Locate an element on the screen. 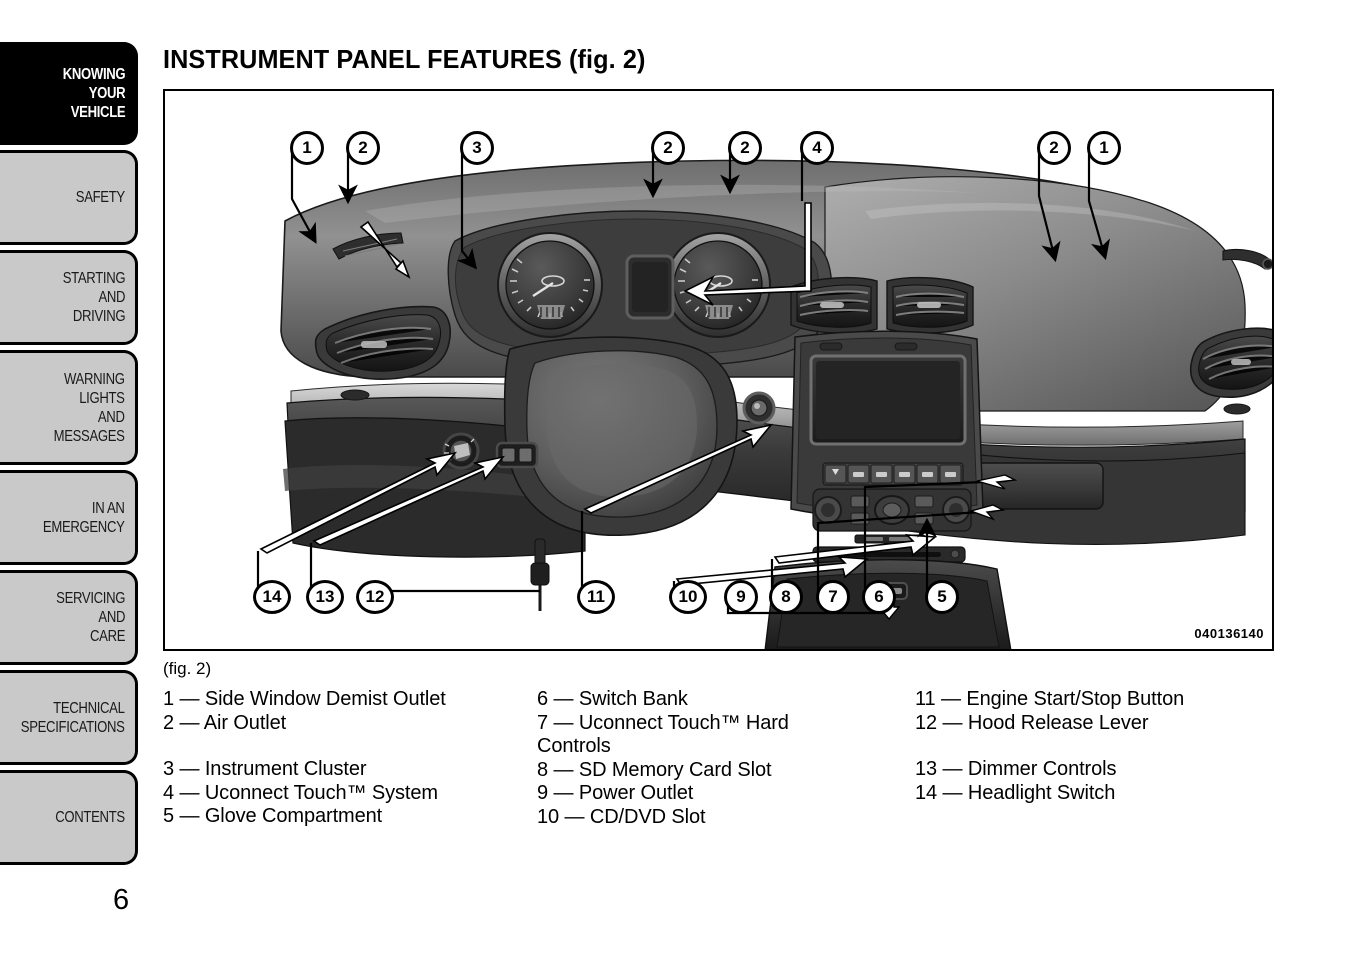 This screenshot has width=1352, height=954. sidebar-item-label: WARNING LIGHTS AND MESSAGES is located at coordinates (89, 407).